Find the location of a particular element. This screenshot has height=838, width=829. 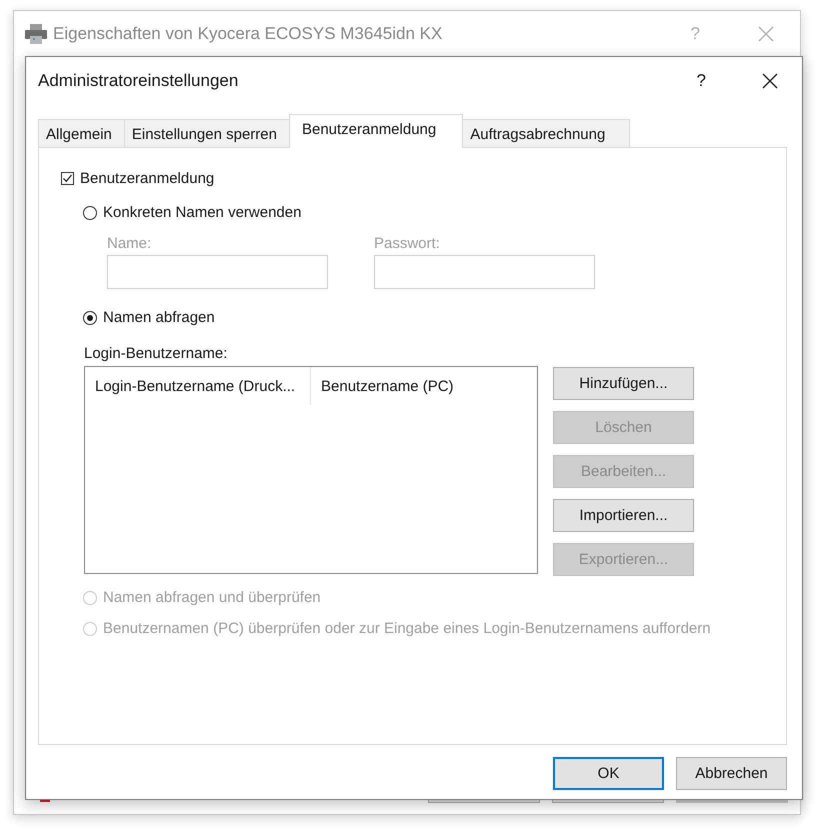

checkbox is located at coordinates (67, 178).